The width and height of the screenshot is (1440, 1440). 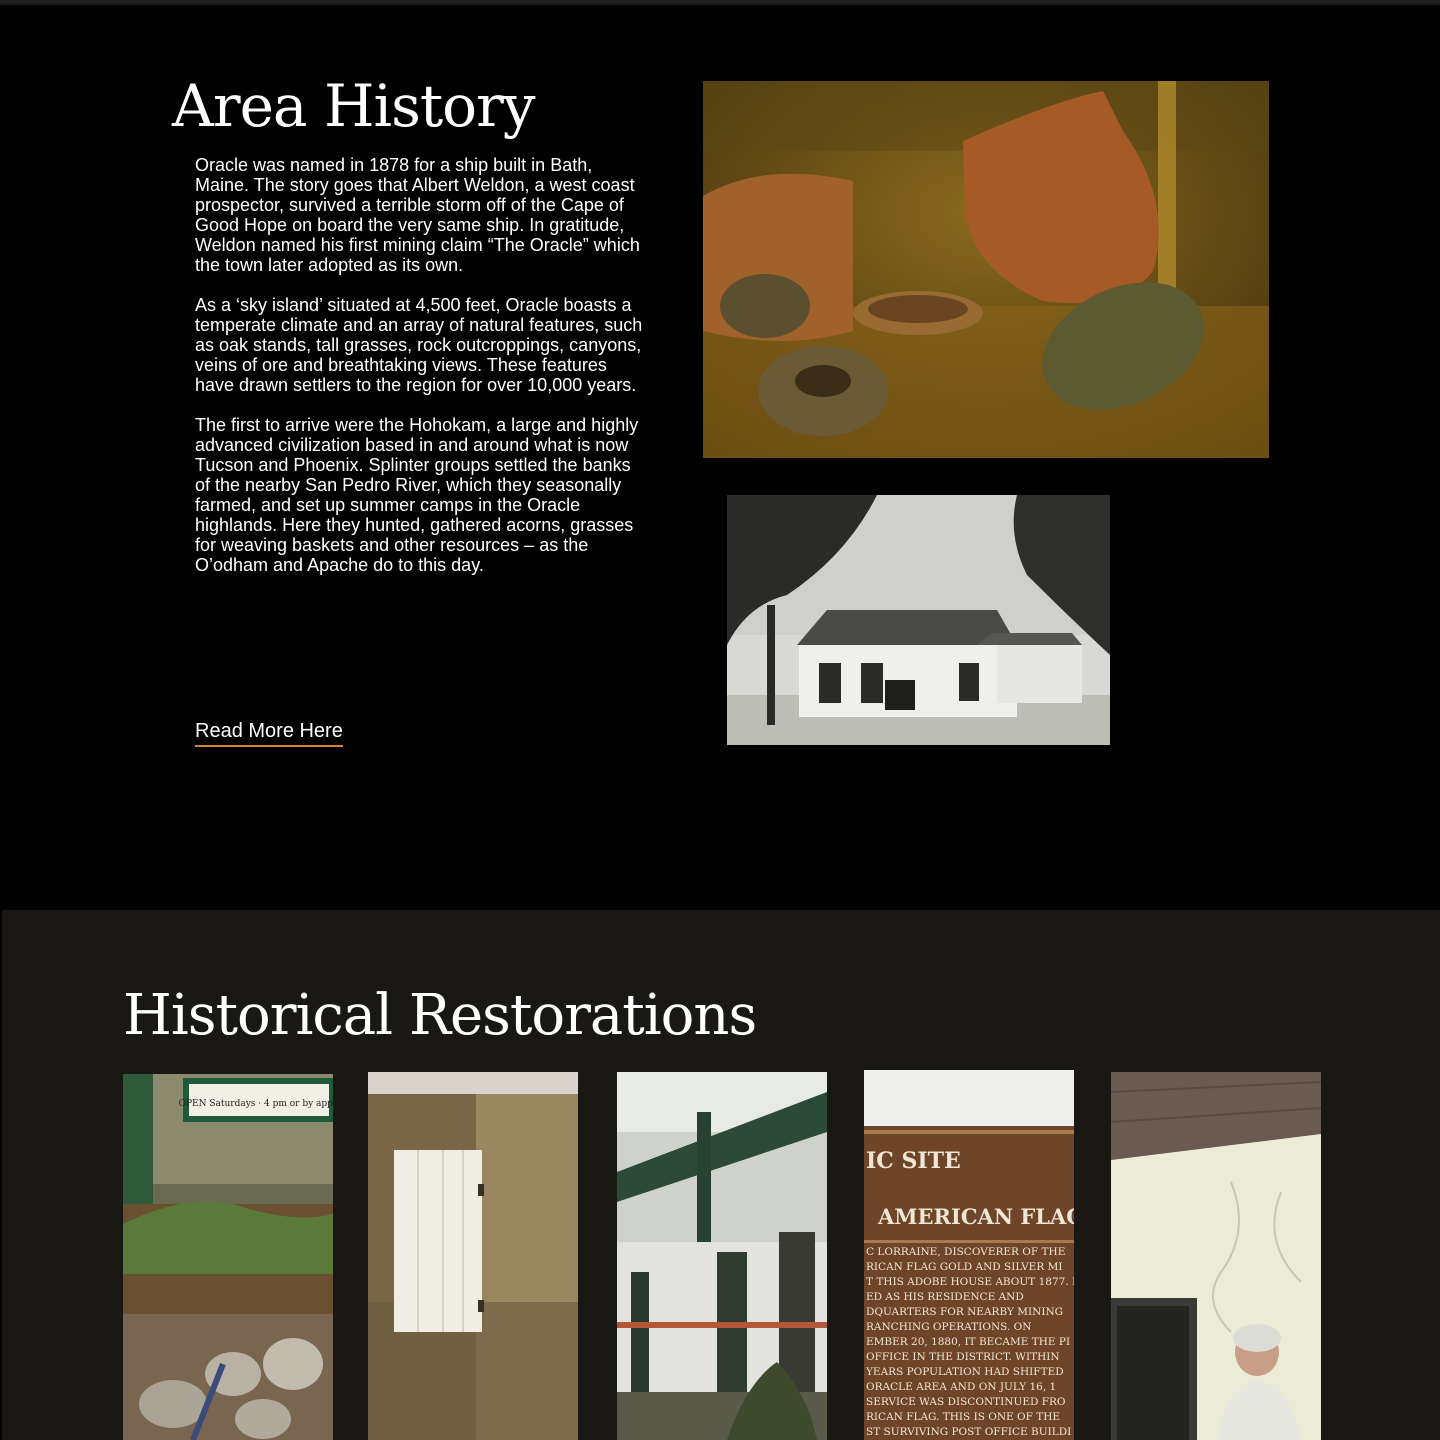 What do you see at coordinates (945, 1297) in the screenshot?
I see `marker-inscription-line: ED AS HIS RESIDENCE AND` at bounding box center [945, 1297].